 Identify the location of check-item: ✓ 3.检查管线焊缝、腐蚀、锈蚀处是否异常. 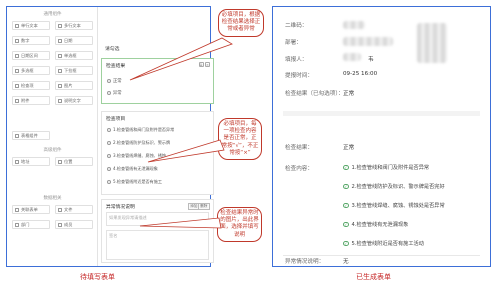
(394, 205).